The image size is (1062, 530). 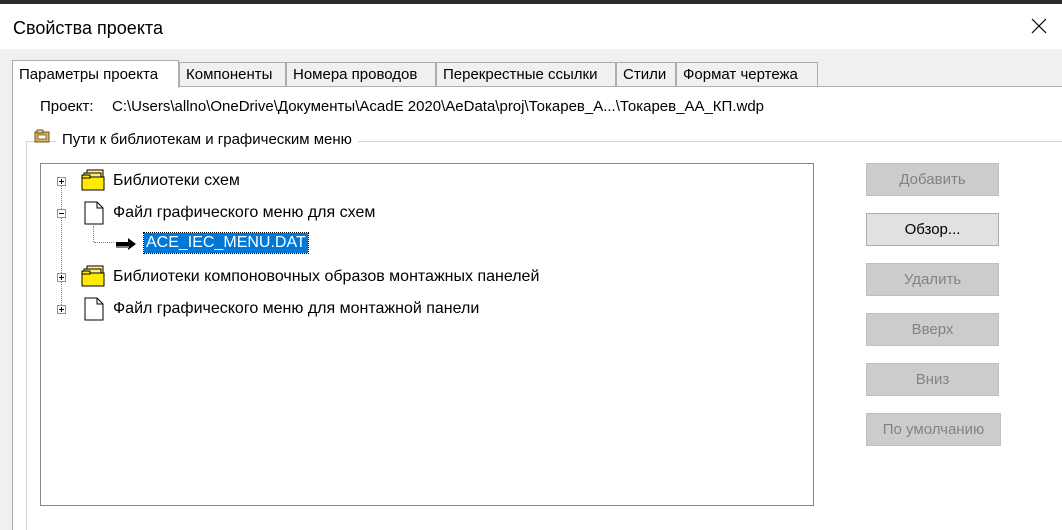 What do you see at coordinates (226, 243) in the screenshot?
I see `tree-item-label: ACE_IEC_MENU.DAT` at bounding box center [226, 243].